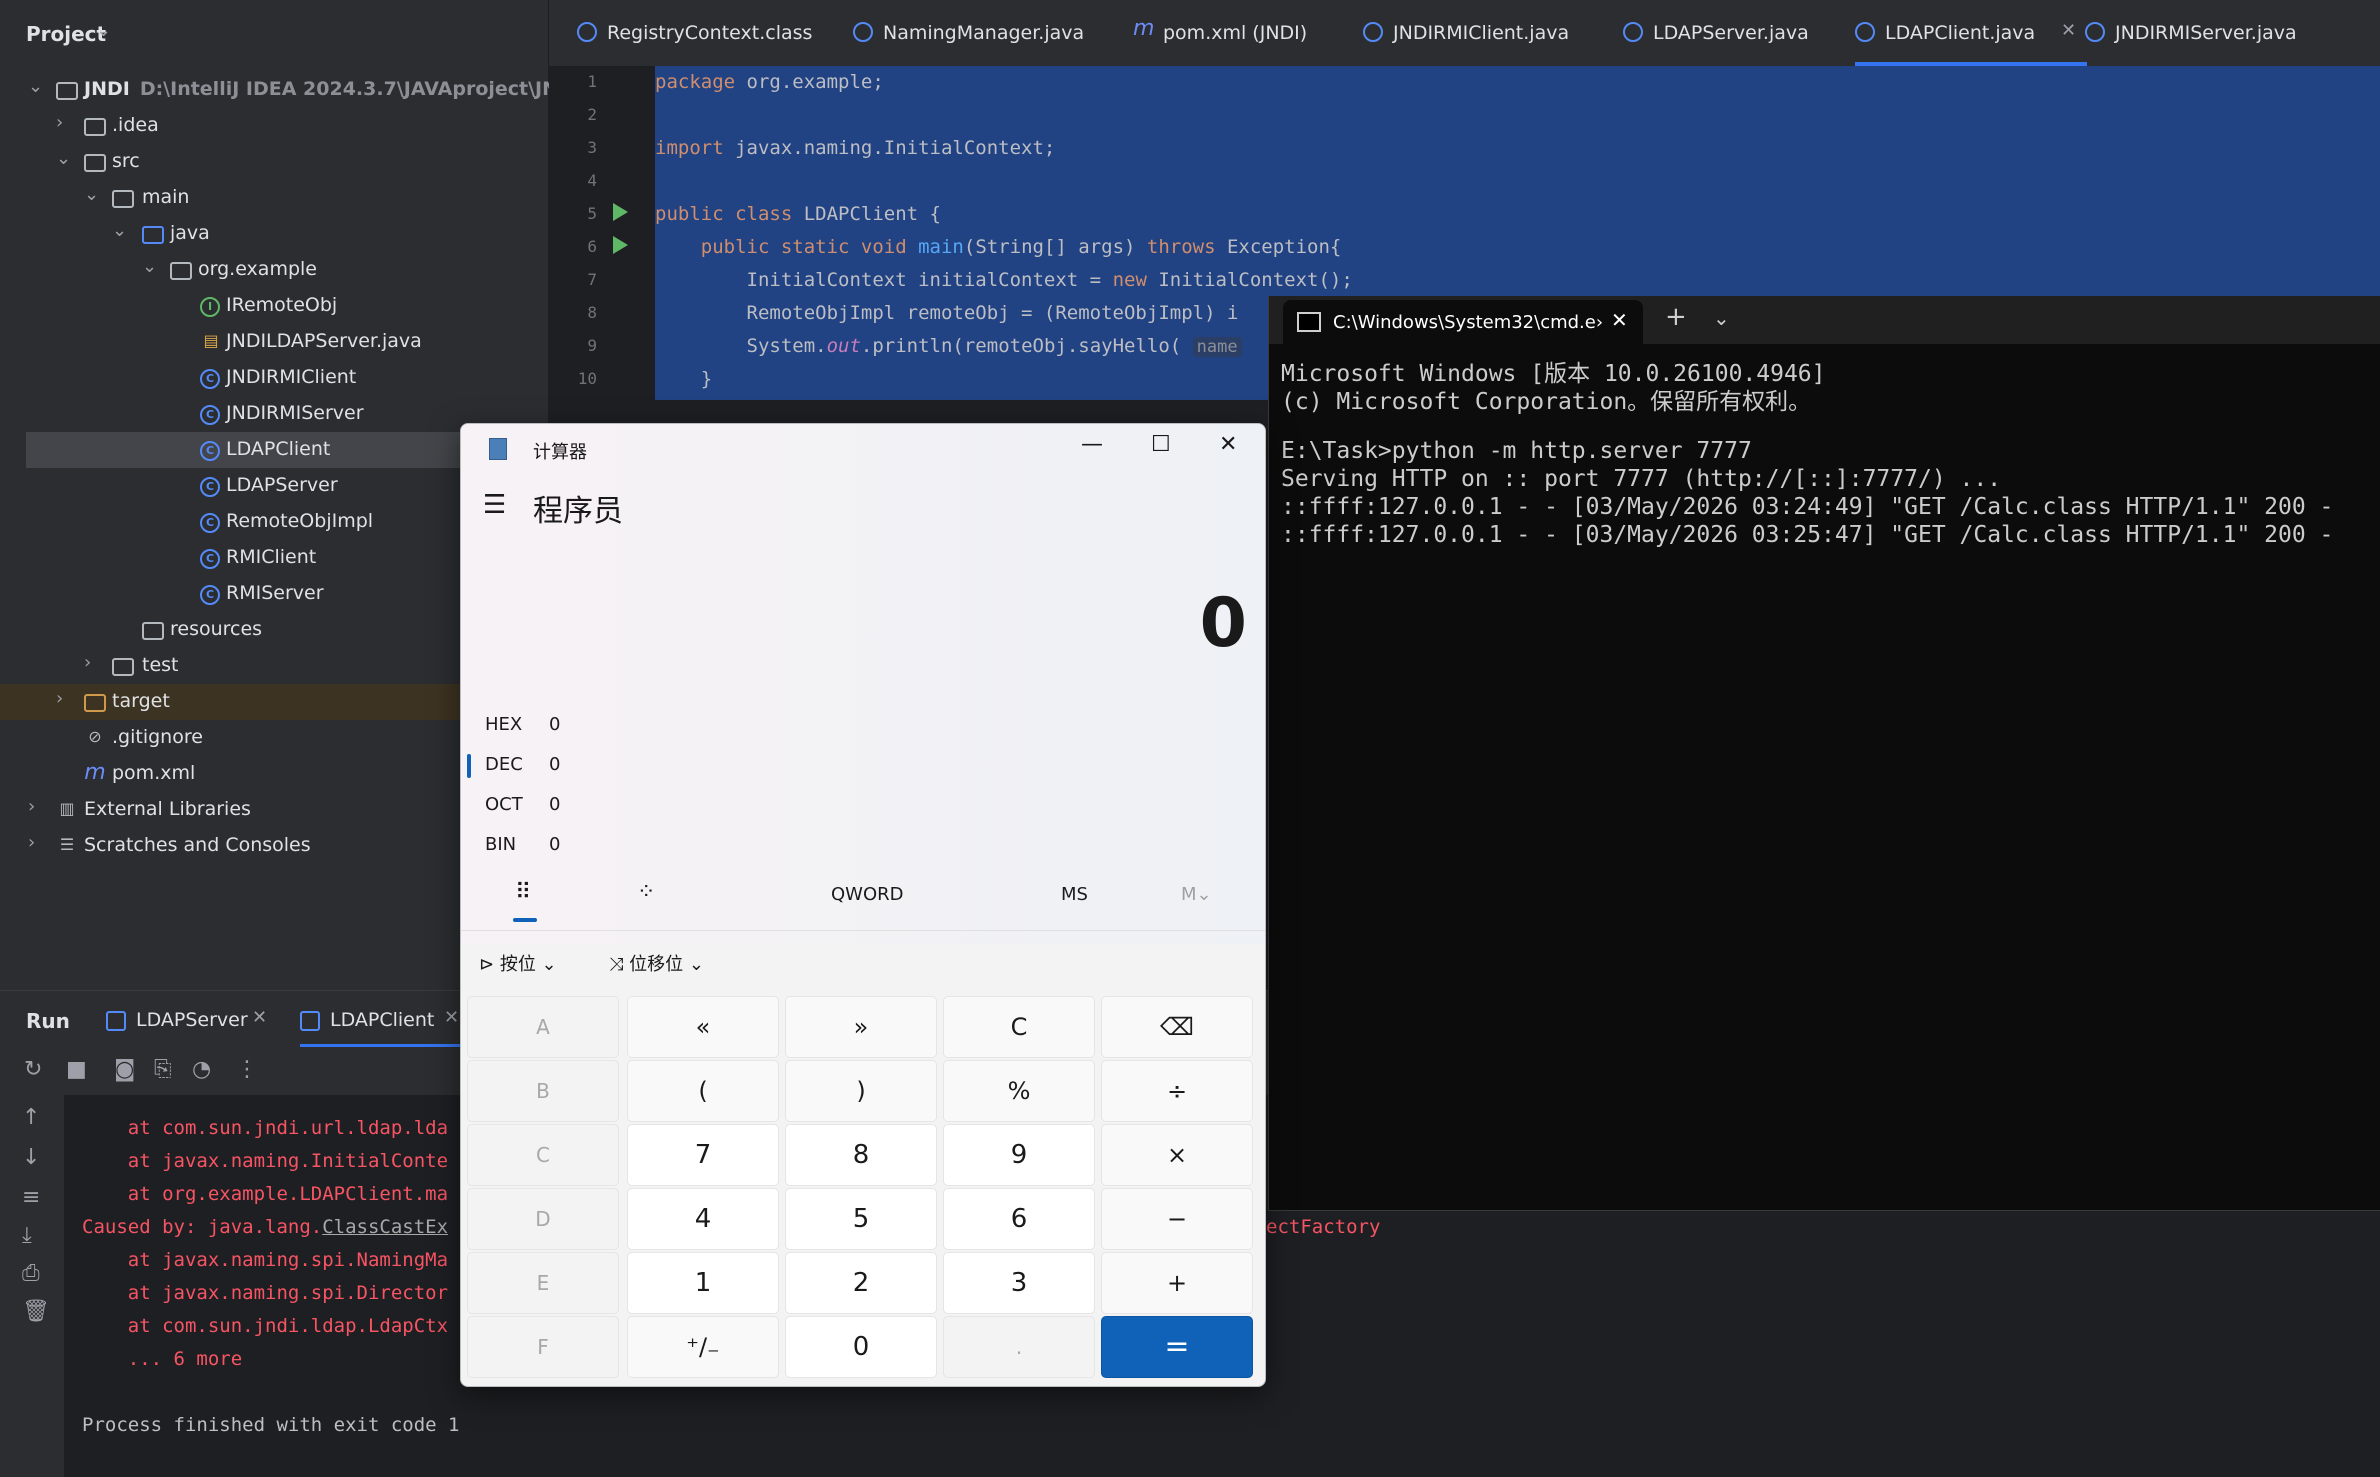 This screenshot has height=1477, width=2380. I want to click on word-size-button: QWORD, so click(867, 894).